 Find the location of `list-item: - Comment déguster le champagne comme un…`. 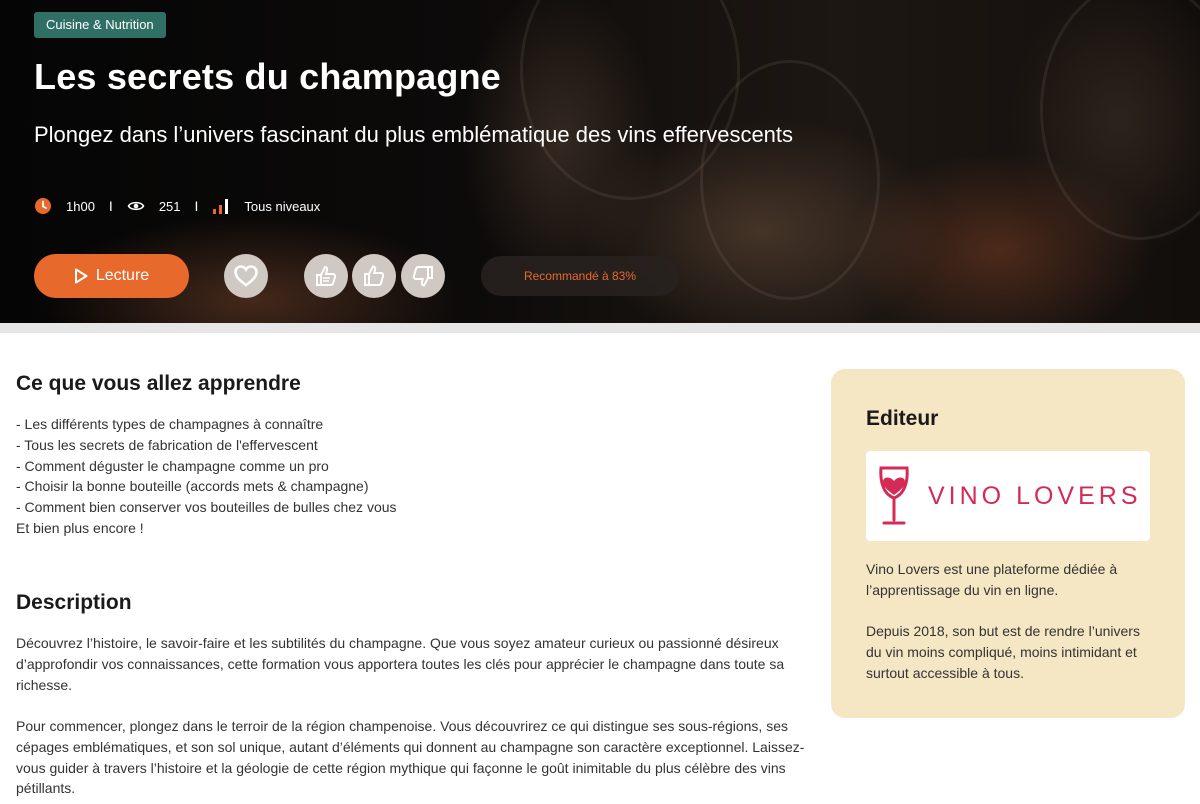

list-item: - Comment déguster le champagne comme un… is located at coordinates (172, 465).